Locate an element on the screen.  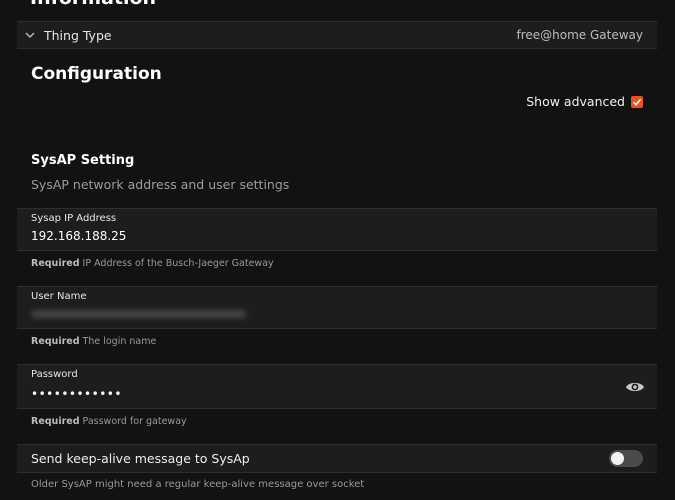
sysap-ip-input is located at coordinates (311, 236).